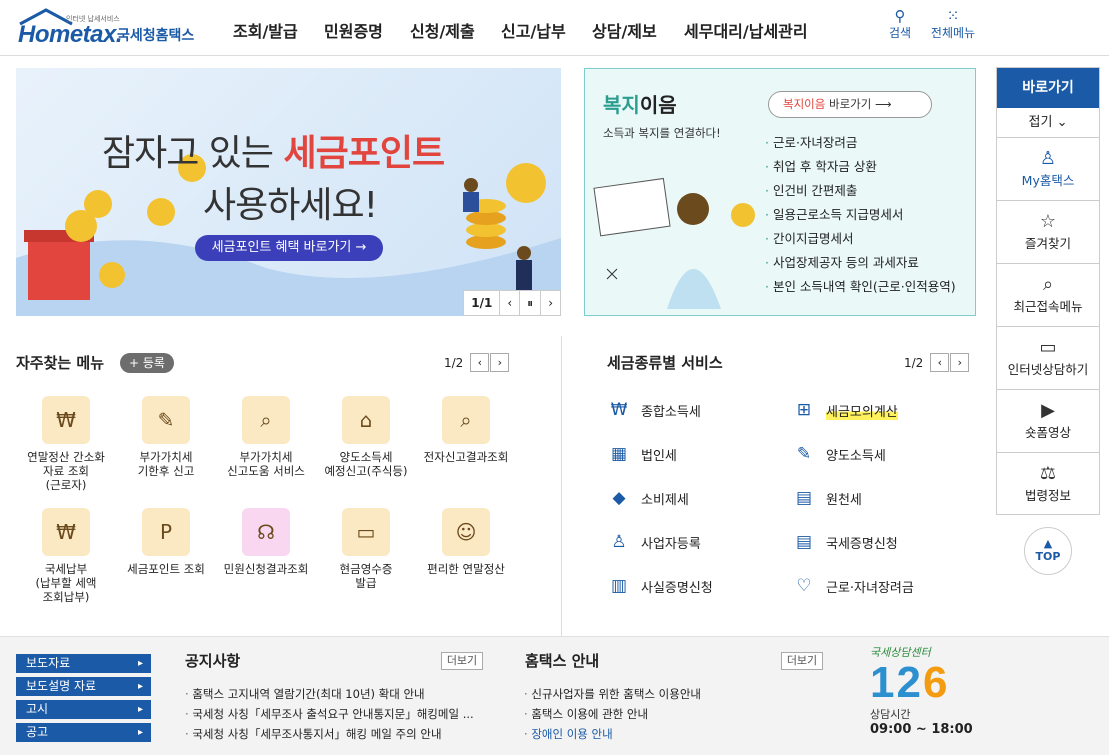  I want to click on quick-law-info: ⚖ 법령정보, so click(1048, 484).